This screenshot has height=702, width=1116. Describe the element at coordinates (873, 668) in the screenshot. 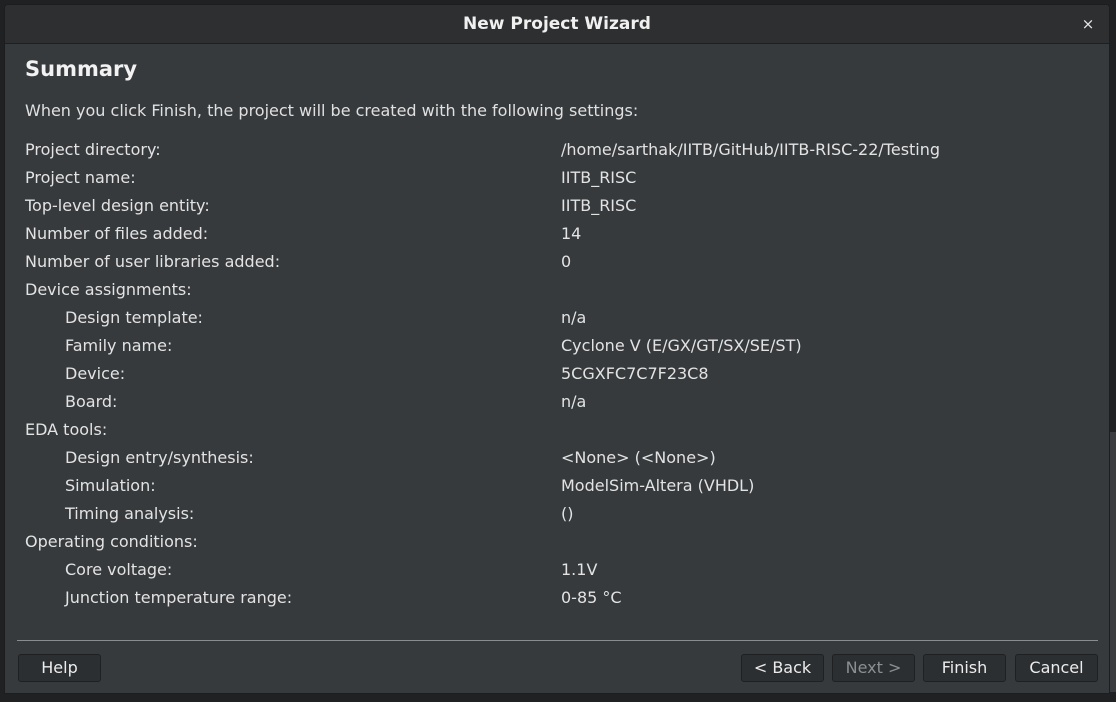

I see `next-button: Next >` at that location.